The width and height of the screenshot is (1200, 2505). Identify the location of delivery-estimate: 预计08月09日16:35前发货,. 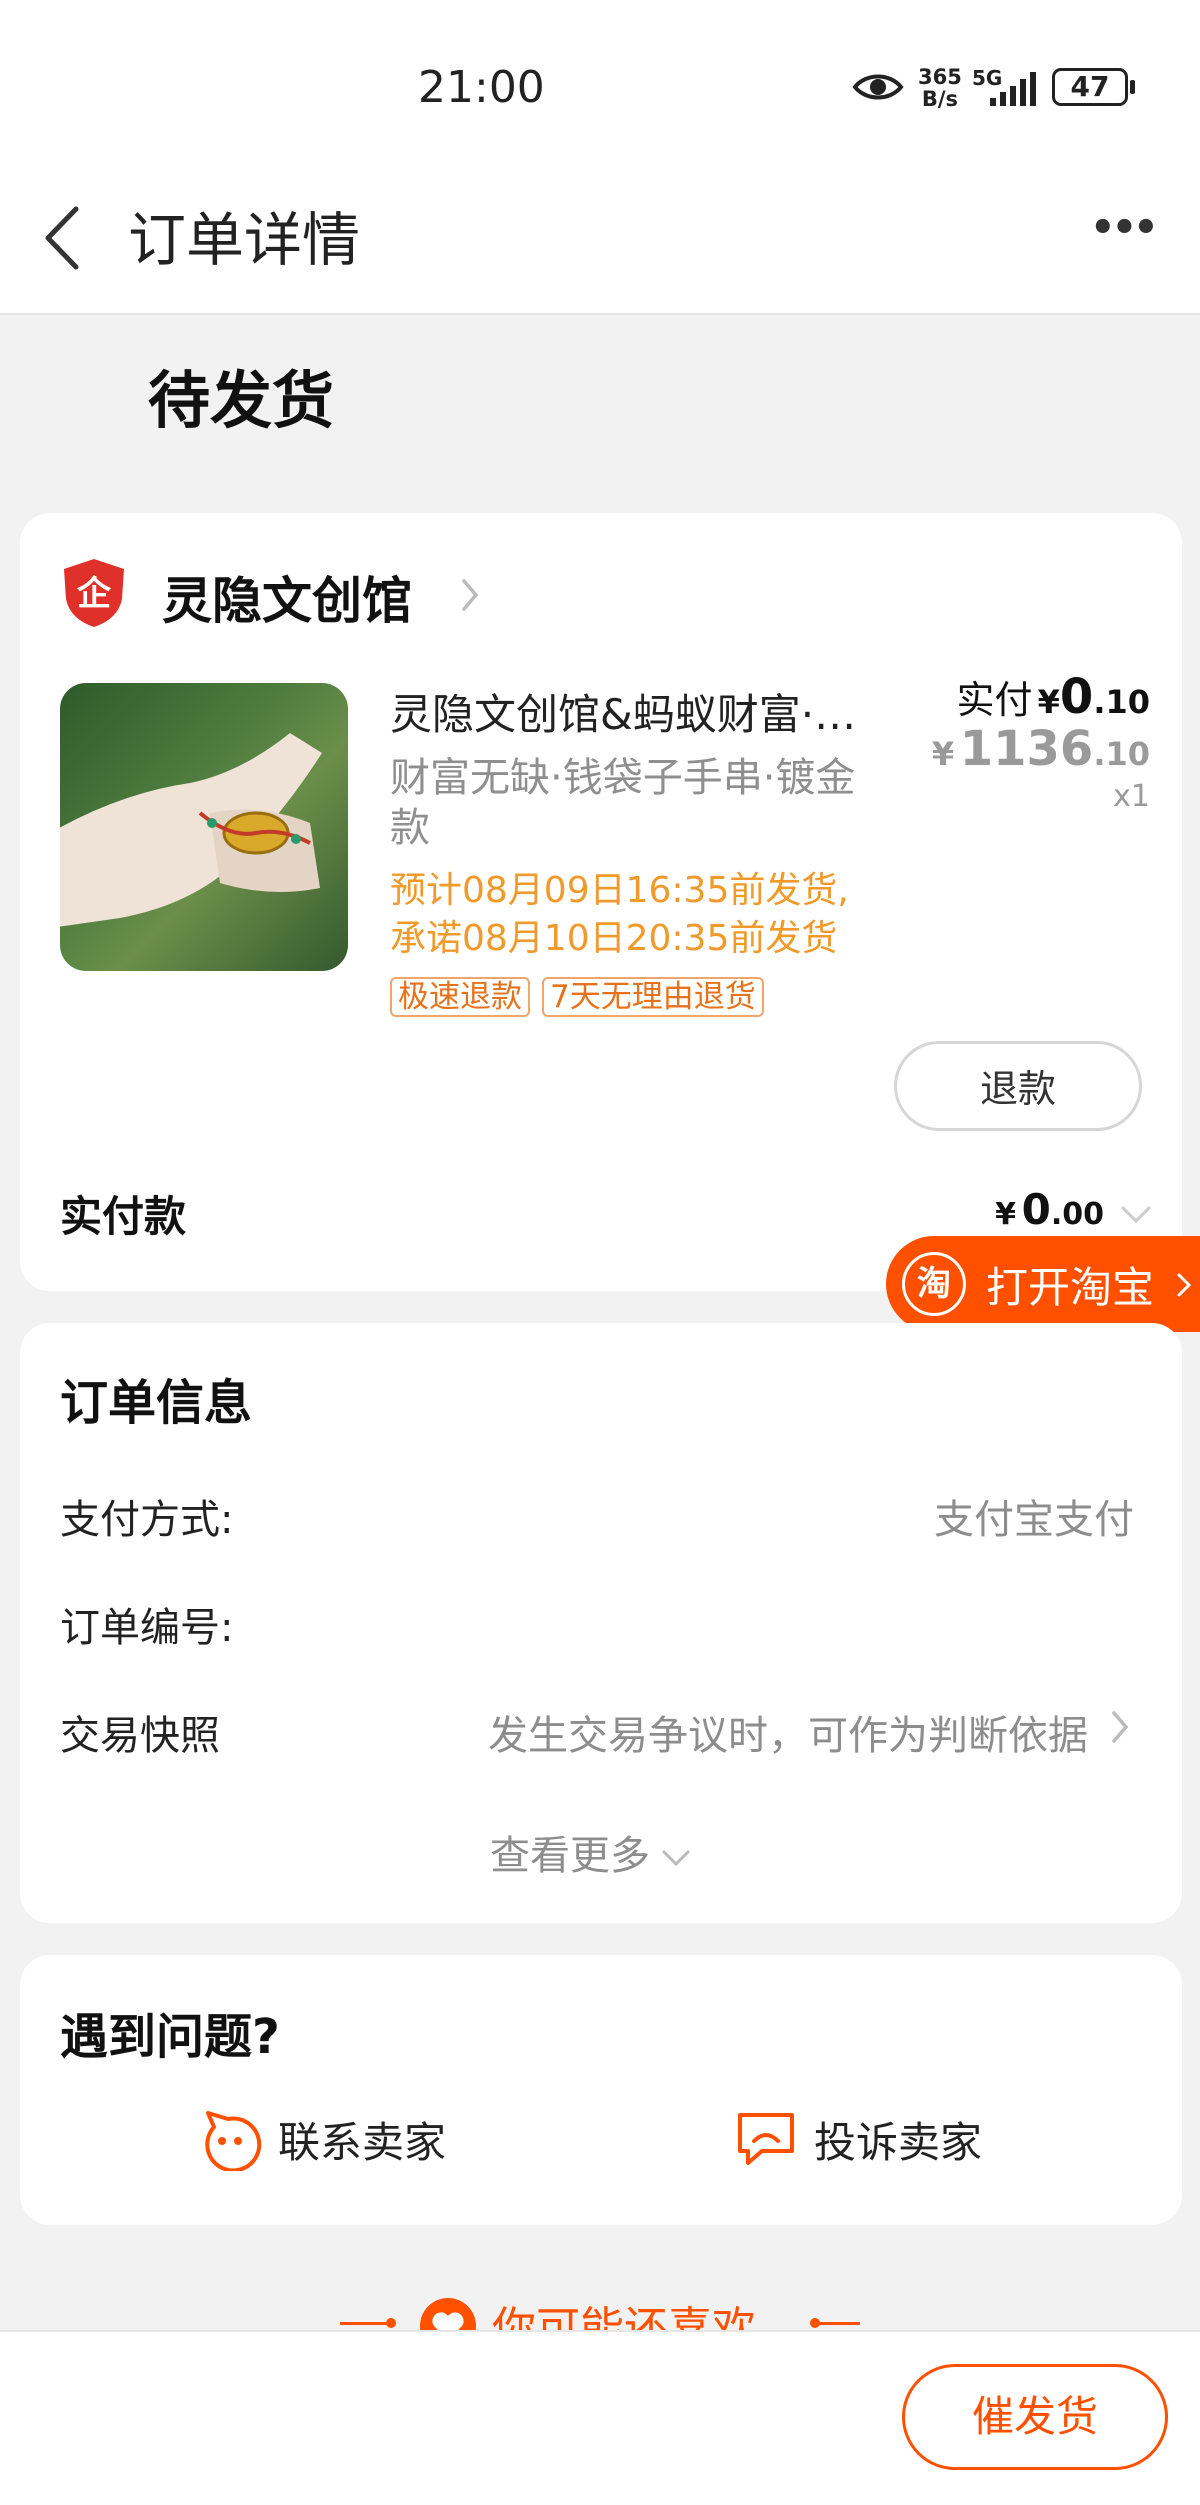
(619, 890).